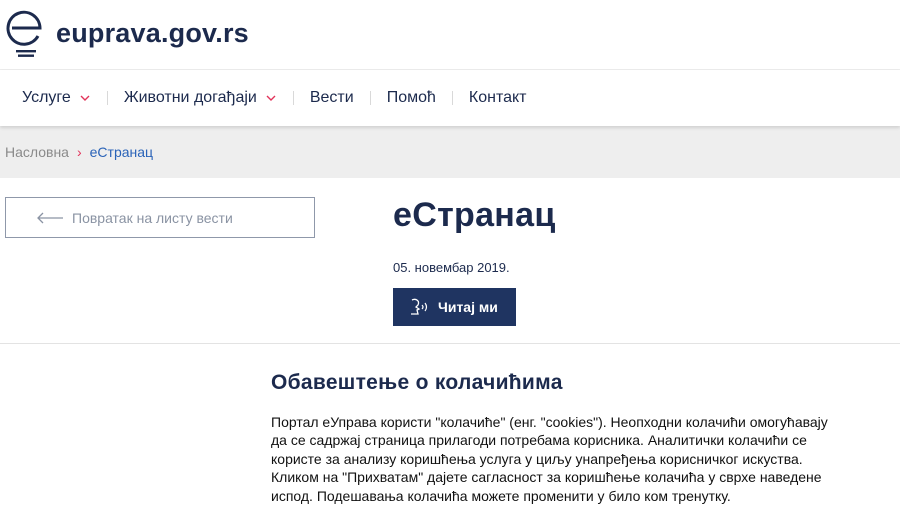 This screenshot has height=512, width=900. Describe the element at coordinates (46, 97) in the screenshot. I see `nav-item-label: Услуге` at that location.